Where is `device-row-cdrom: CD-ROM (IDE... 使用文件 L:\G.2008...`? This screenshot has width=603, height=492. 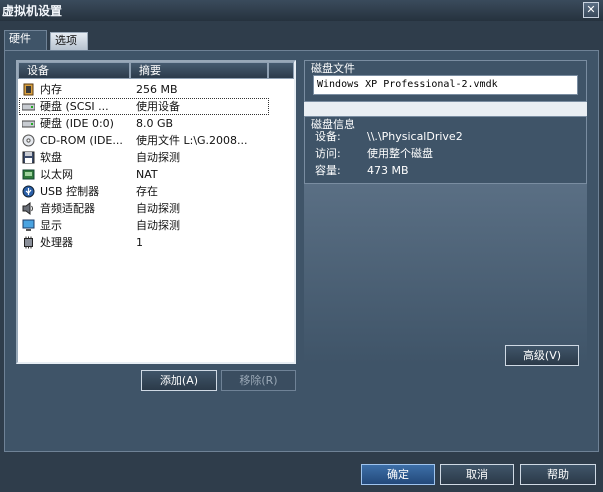 device-row-cdrom: CD-ROM (IDE... 使用文件 L:\G.2008... is located at coordinates (156, 140).